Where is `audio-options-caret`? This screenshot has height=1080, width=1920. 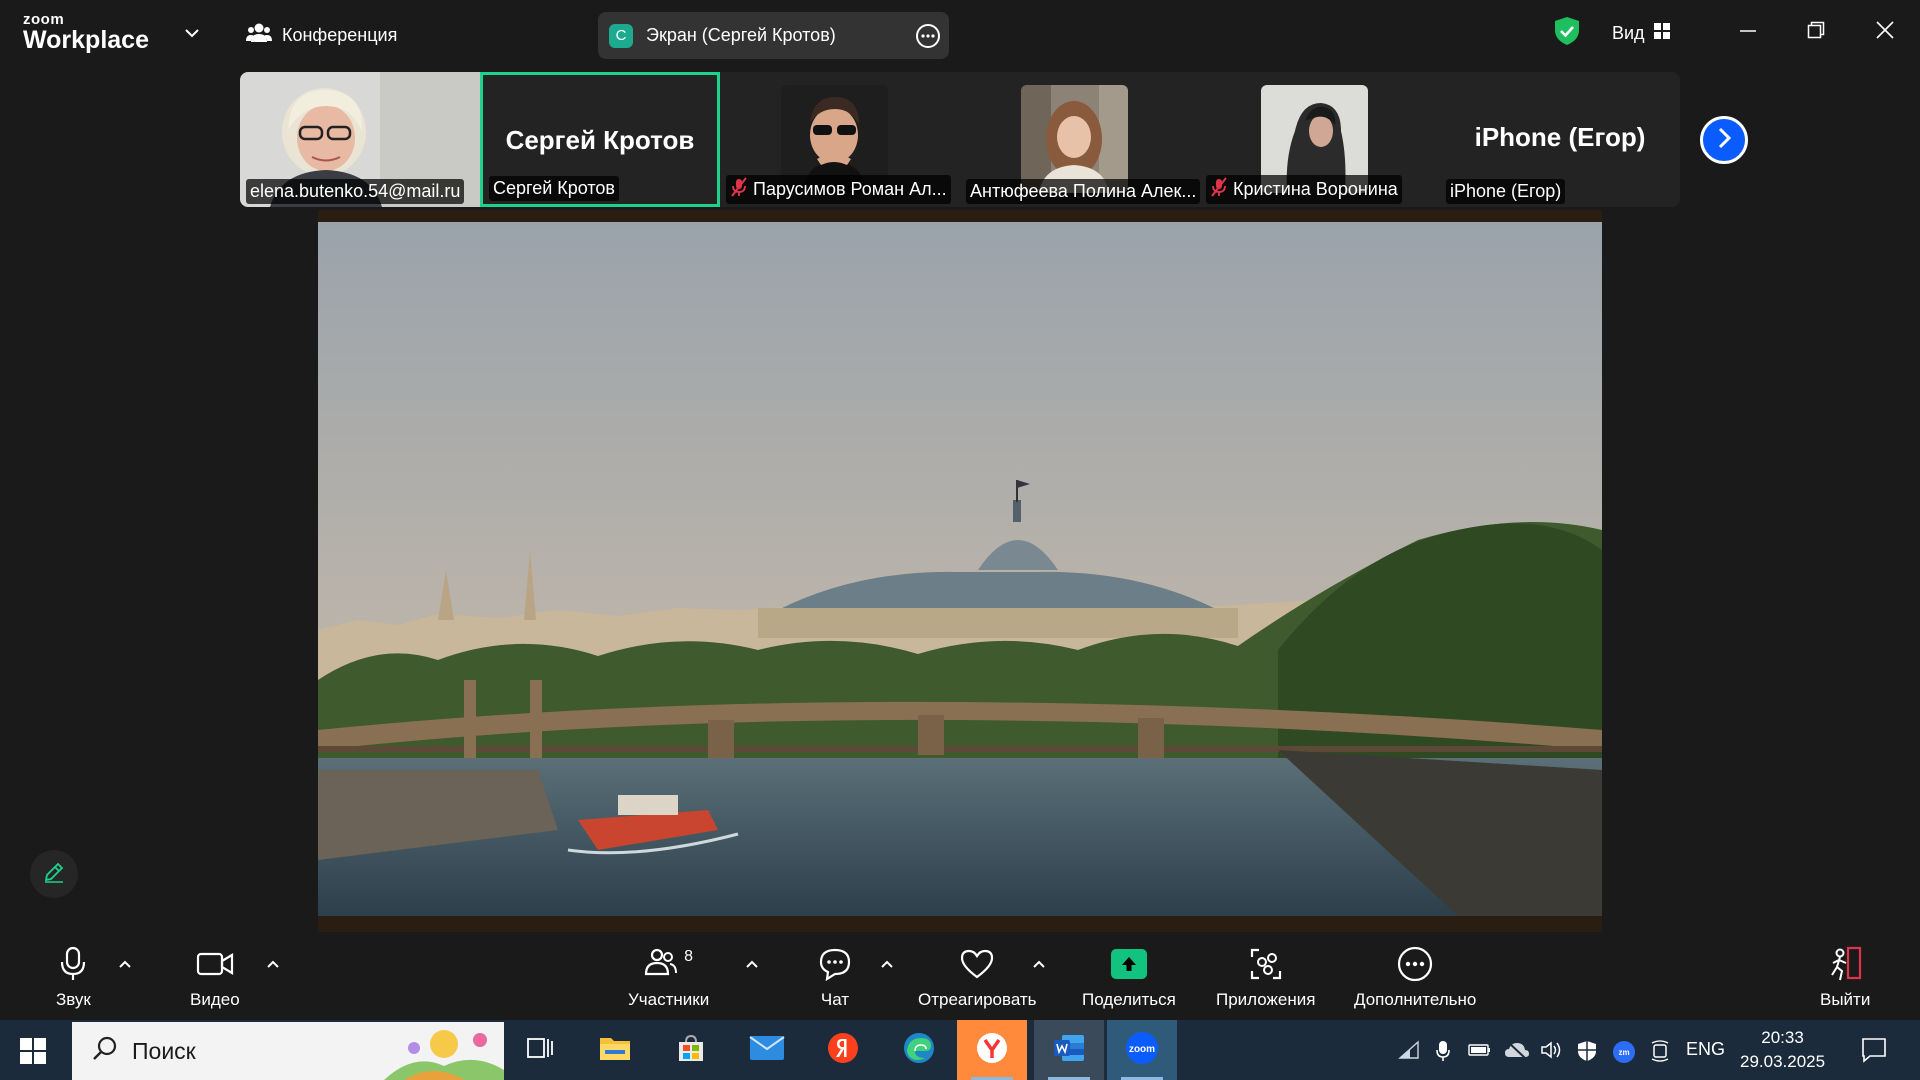 audio-options-caret is located at coordinates (125, 965).